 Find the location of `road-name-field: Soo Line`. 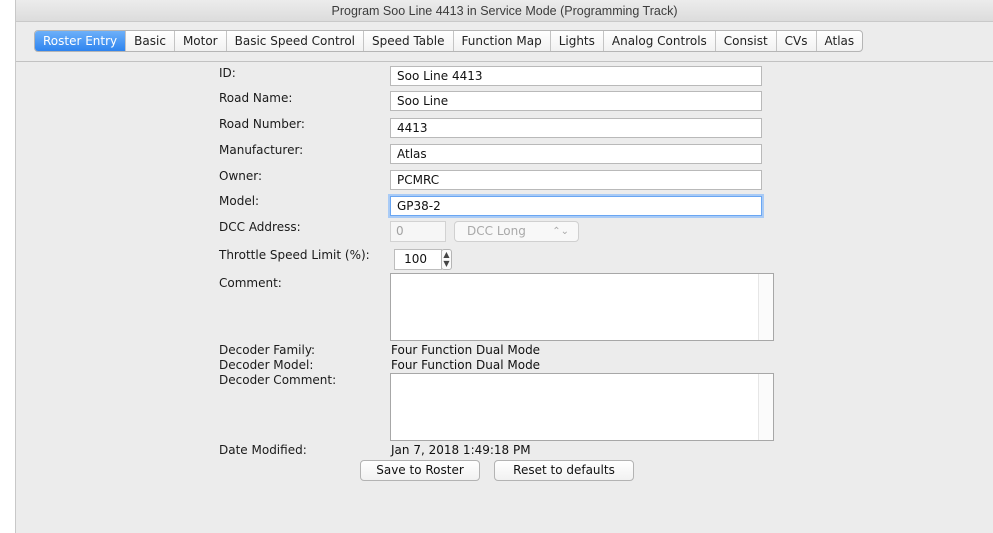

road-name-field: Soo Line is located at coordinates (576, 101).